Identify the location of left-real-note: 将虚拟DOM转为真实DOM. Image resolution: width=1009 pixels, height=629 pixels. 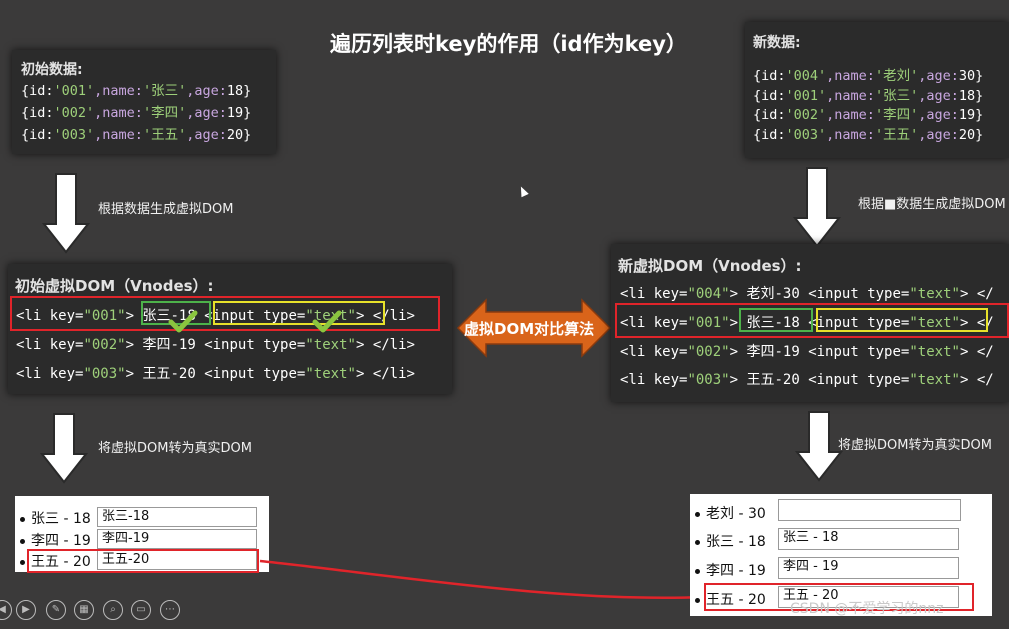
(175, 448).